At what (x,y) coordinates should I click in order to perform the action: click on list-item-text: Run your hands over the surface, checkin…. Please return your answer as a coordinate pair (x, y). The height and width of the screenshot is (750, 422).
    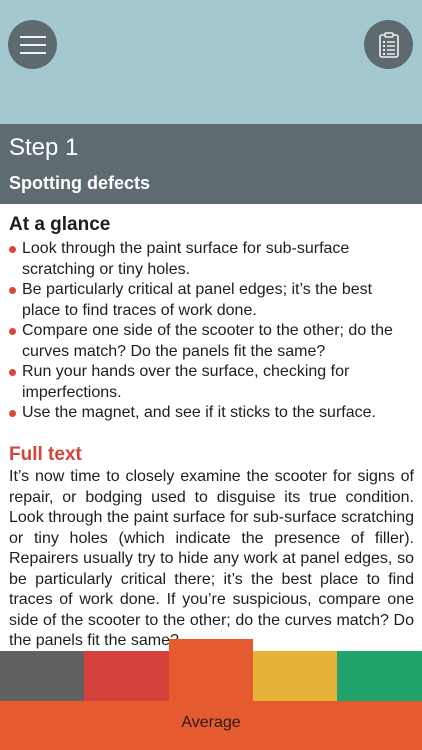
    Looking at the image, I should click on (186, 382).